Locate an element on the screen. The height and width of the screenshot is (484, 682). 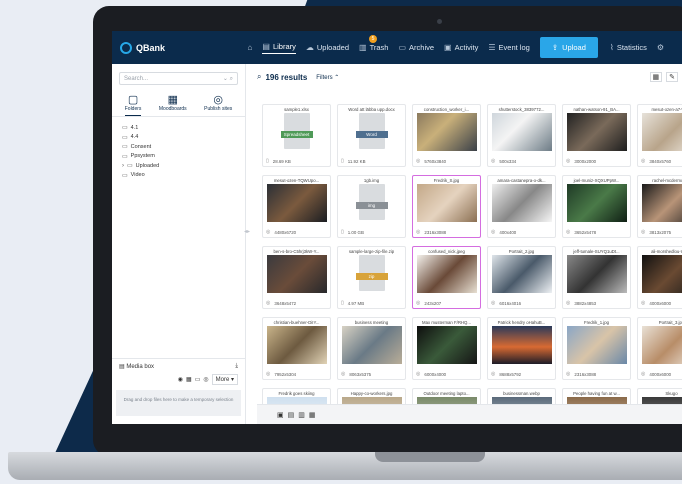
asset-card: mesut-ozen-TQWUpo... ◎ 4480x6720 is located at coordinates (296, 206).